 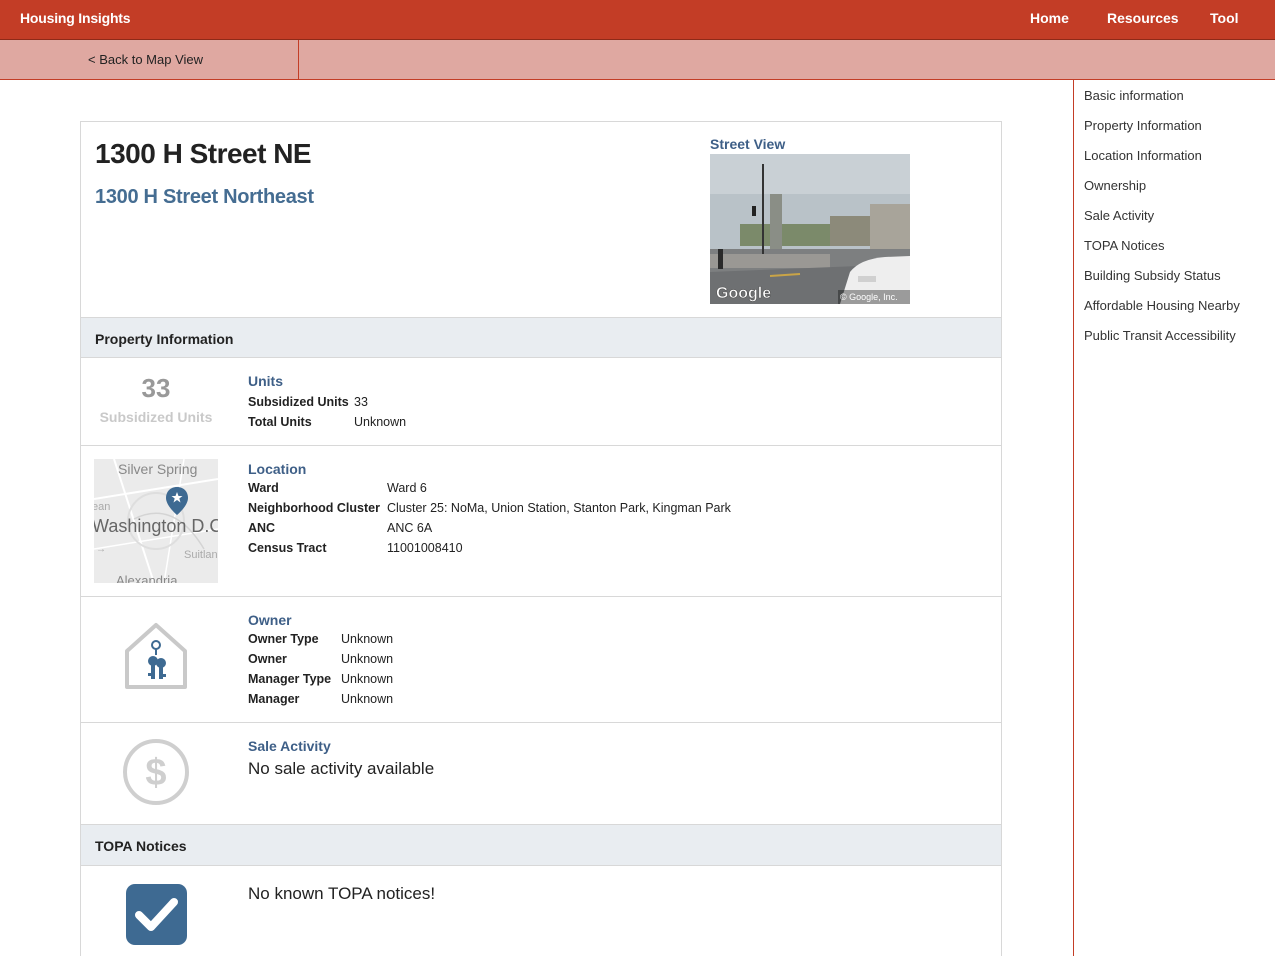 What do you see at coordinates (75, 18) in the screenshot?
I see `brand-link: Housing Insights` at bounding box center [75, 18].